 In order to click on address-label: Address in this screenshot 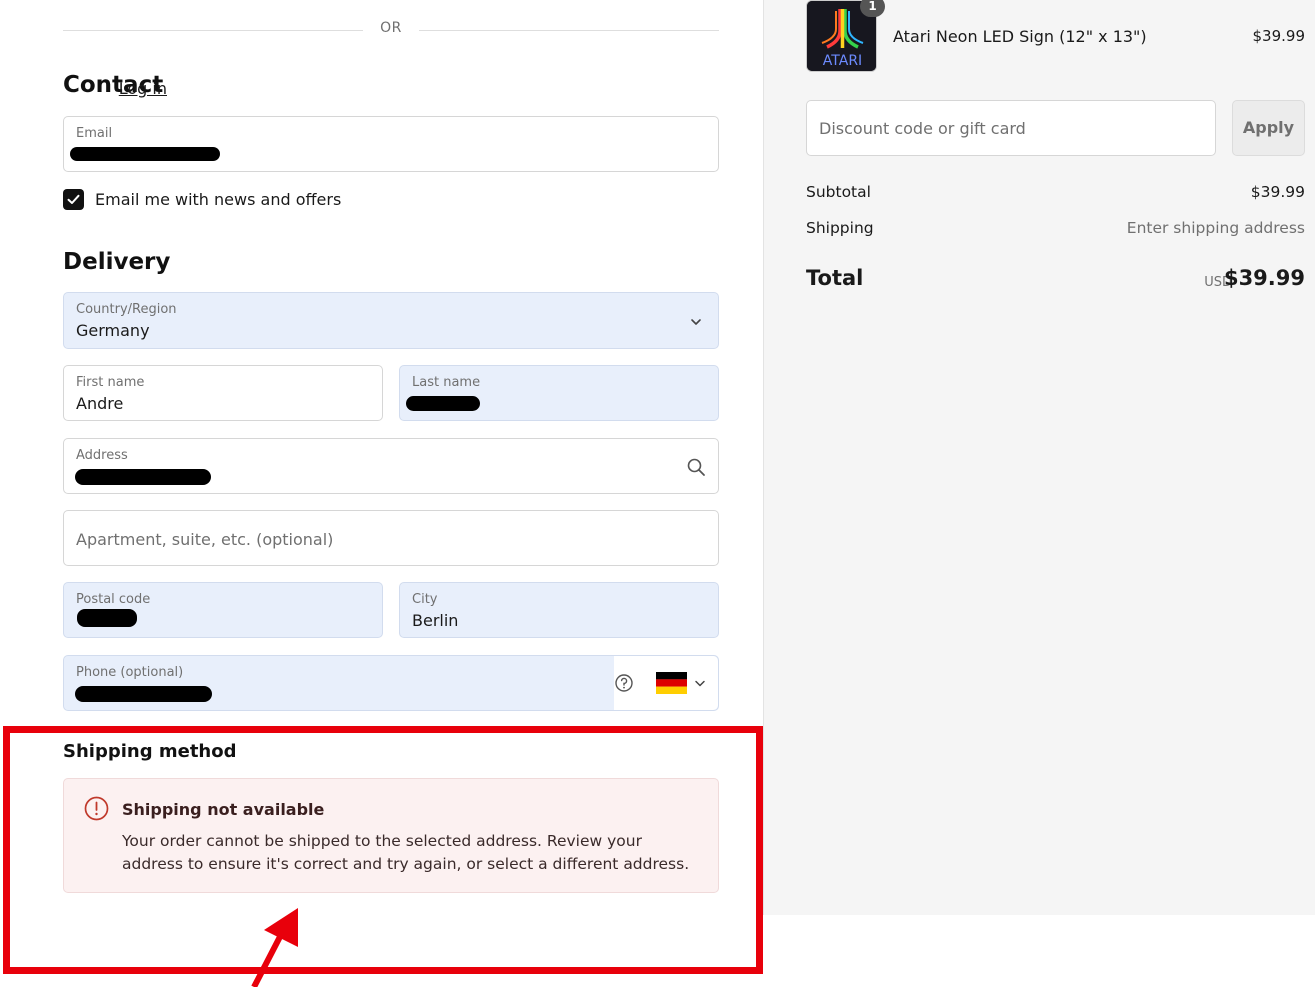, I will do `click(102, 455)`.